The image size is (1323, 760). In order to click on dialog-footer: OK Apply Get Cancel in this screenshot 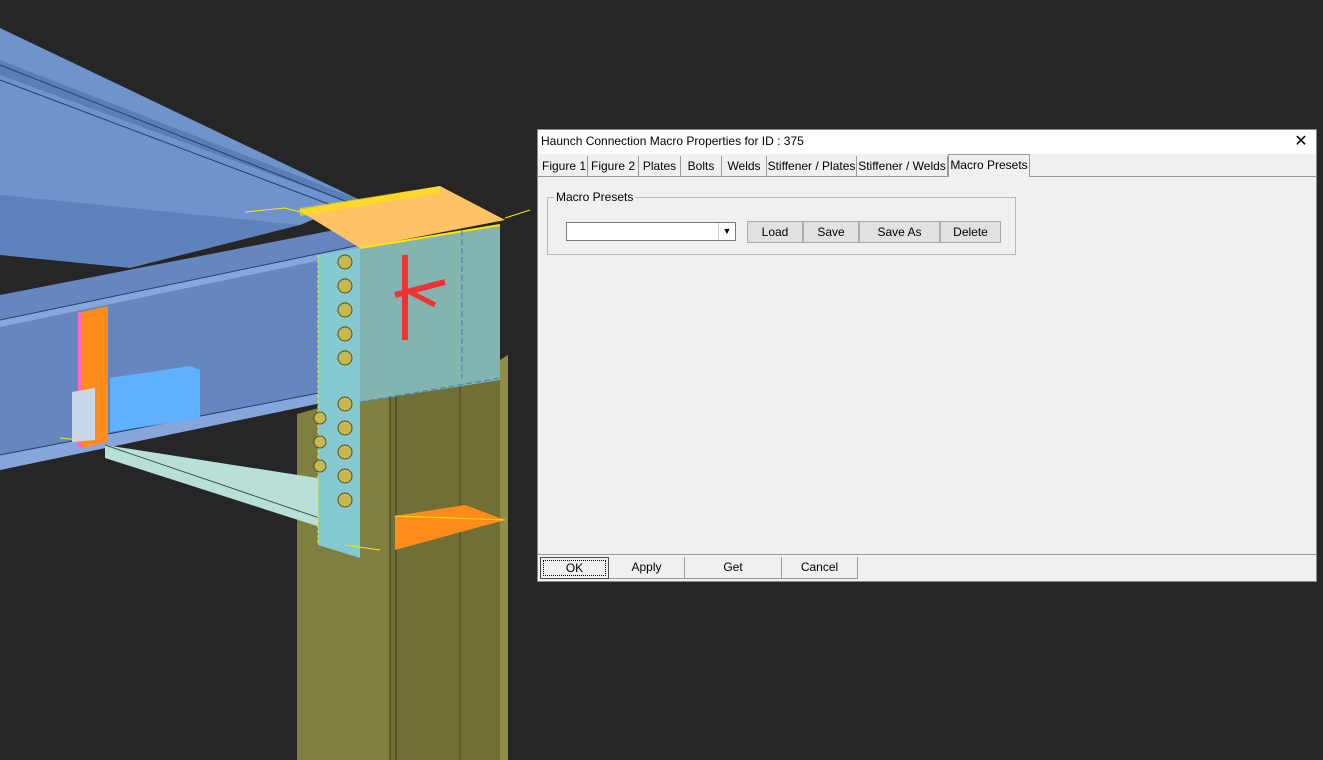, I will do `click(927, 568)`.